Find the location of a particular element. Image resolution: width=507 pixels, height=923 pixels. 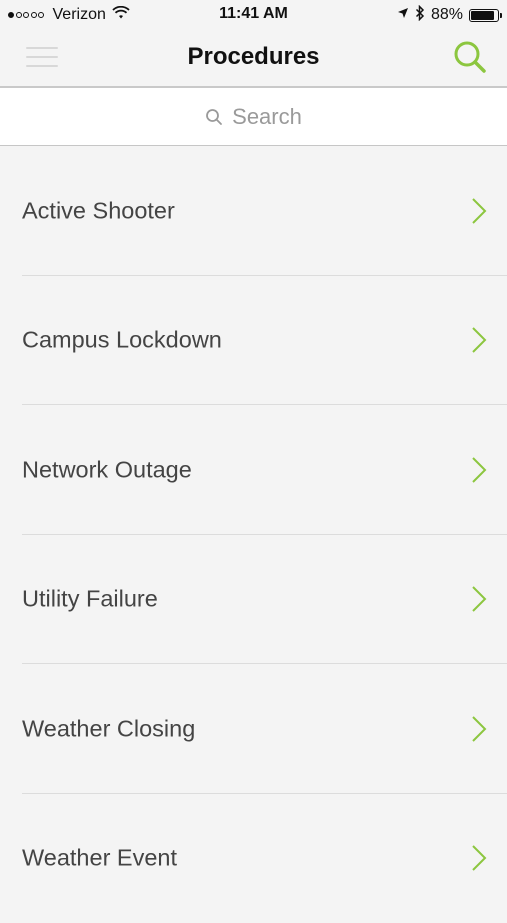

search-placeholder: Search is located at coordinates (267, 117).